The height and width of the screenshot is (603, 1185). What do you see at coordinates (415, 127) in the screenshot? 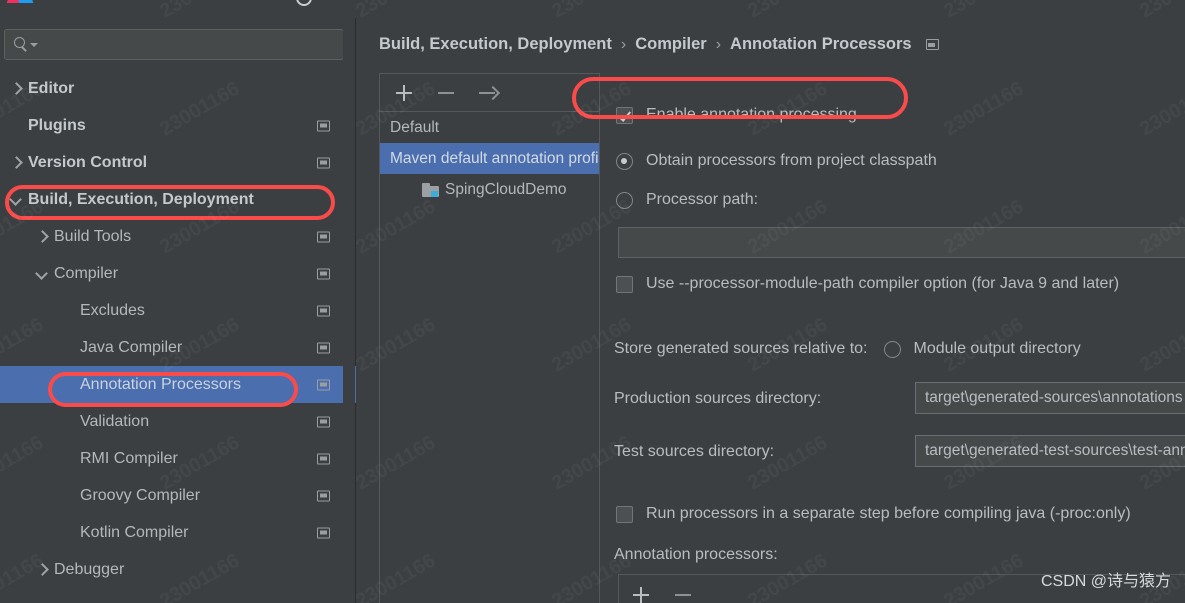
I see `profile-label: Default` at bounding box center [415, 127].